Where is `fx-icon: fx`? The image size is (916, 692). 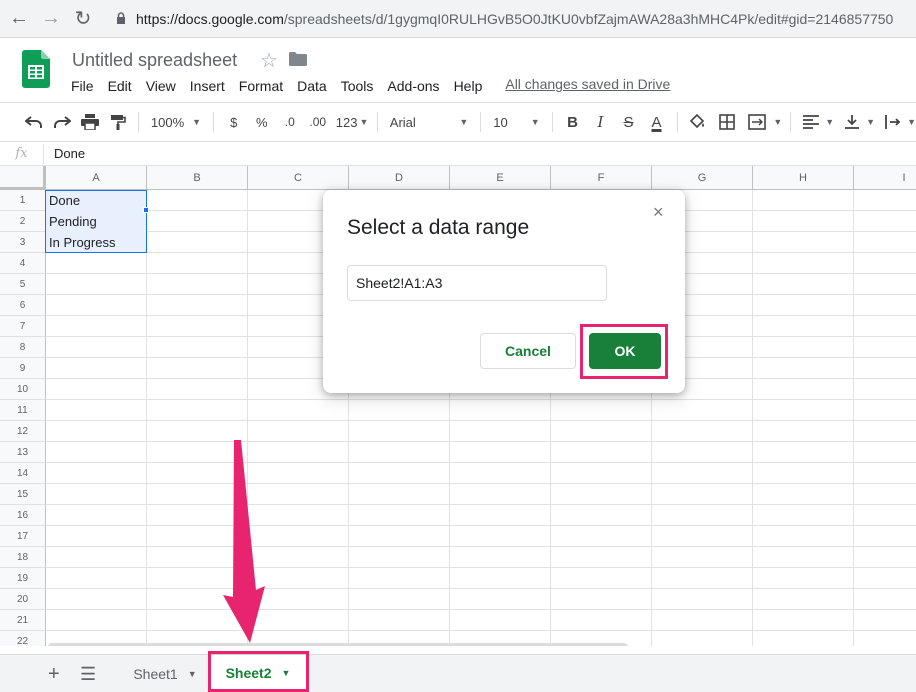
fx-icon: fx is located at coordinates (22, 153).